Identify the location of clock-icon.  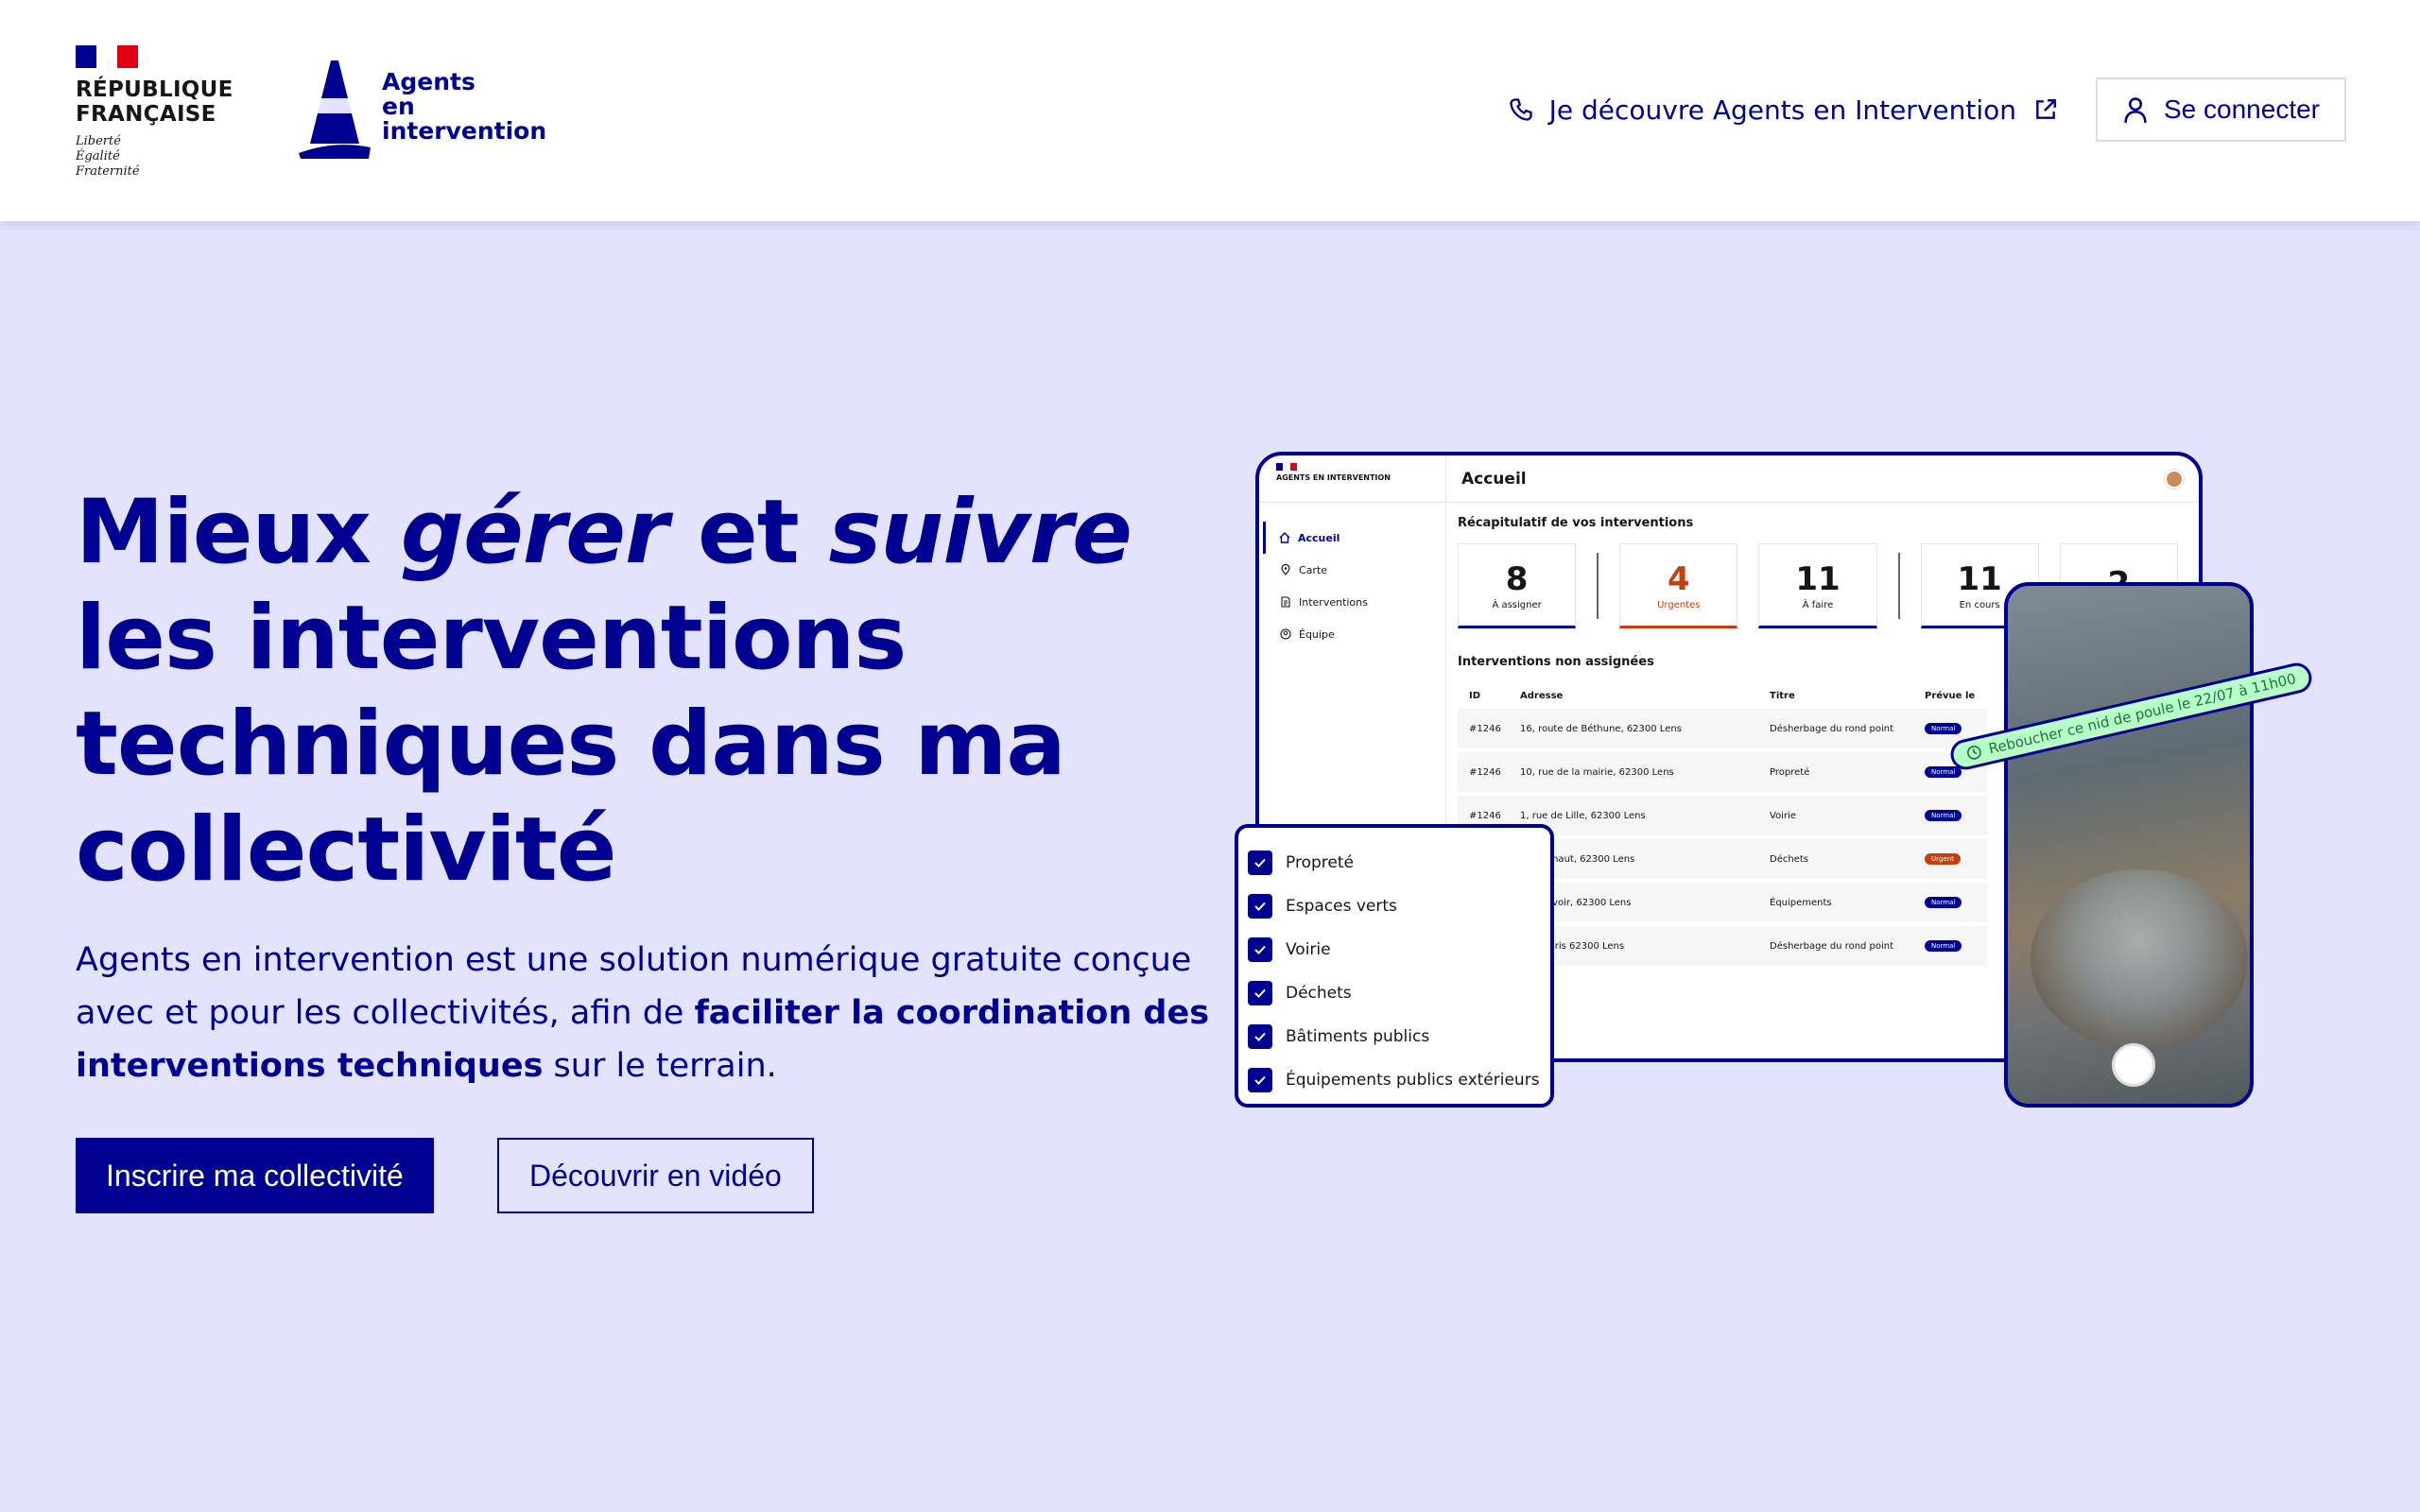
(1974, 753).